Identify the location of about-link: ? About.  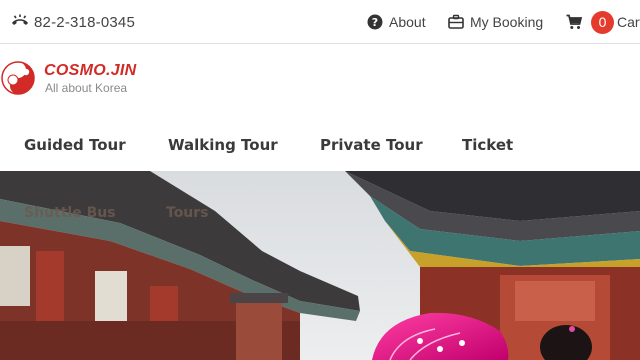
(396, 22).